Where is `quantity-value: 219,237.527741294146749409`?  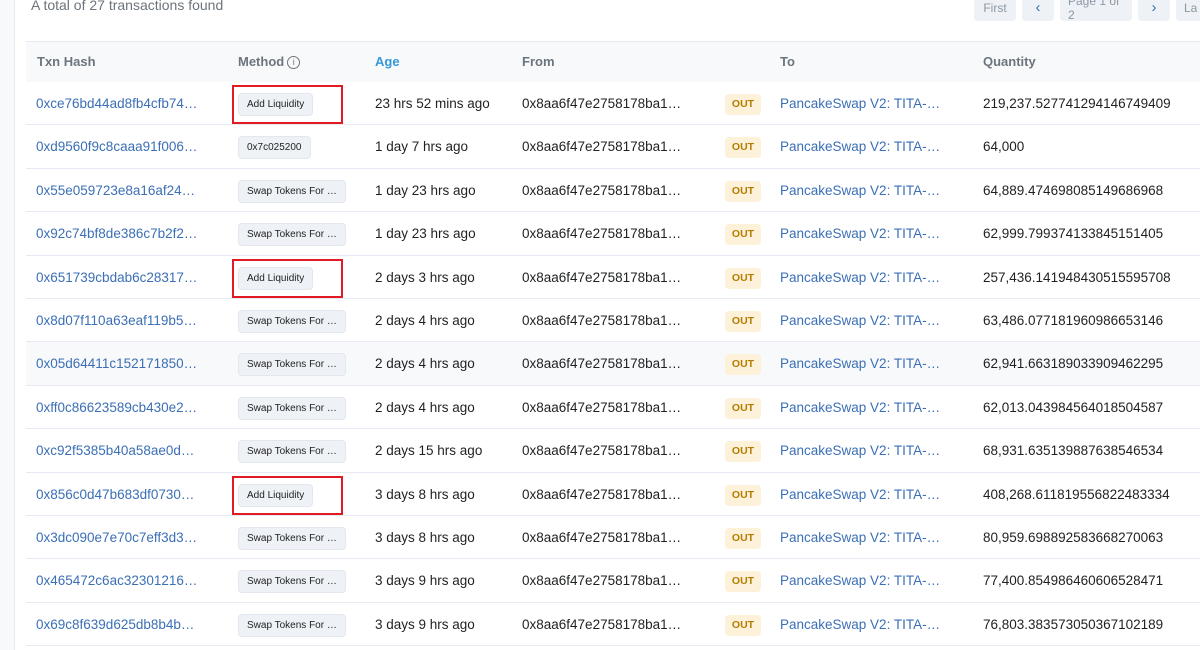 quantity-value: 219,237.527741294146749409 is located at coordinates (1077, 103).